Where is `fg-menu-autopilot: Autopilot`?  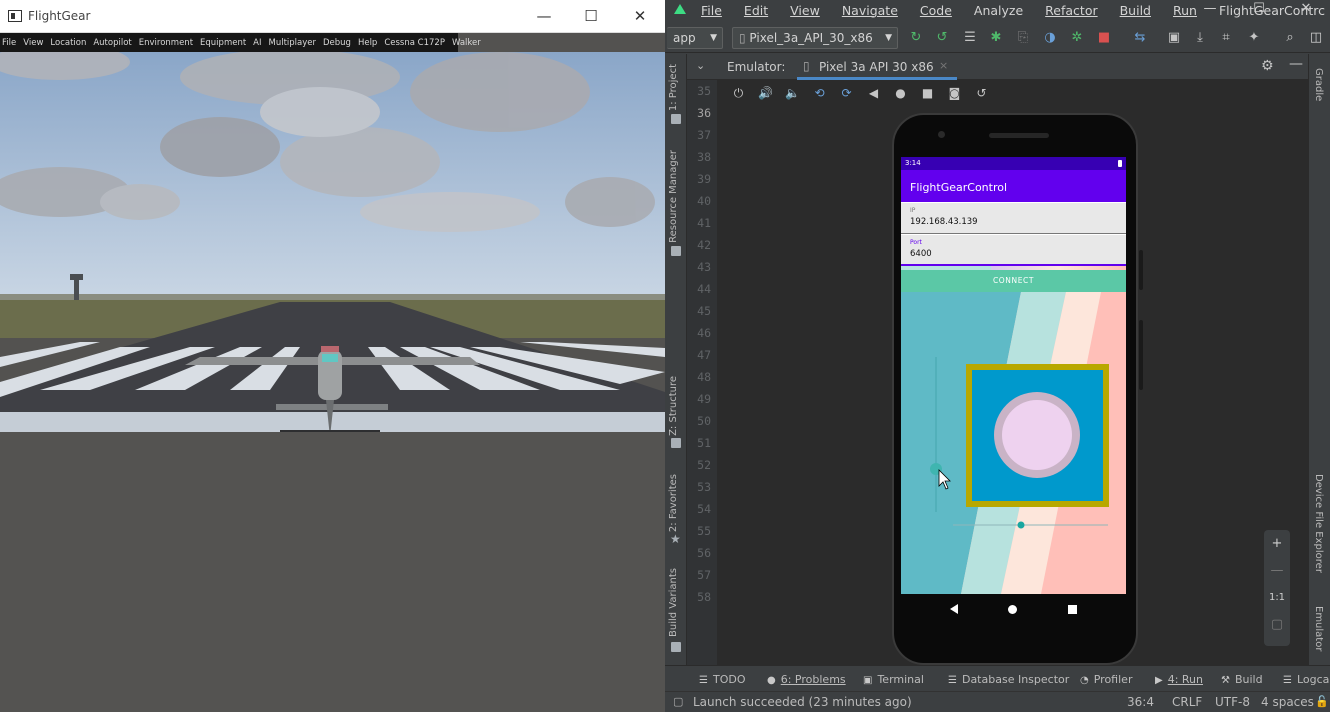
fg-menu-autopilot: Autopilot is located at coordinates (112, 43).